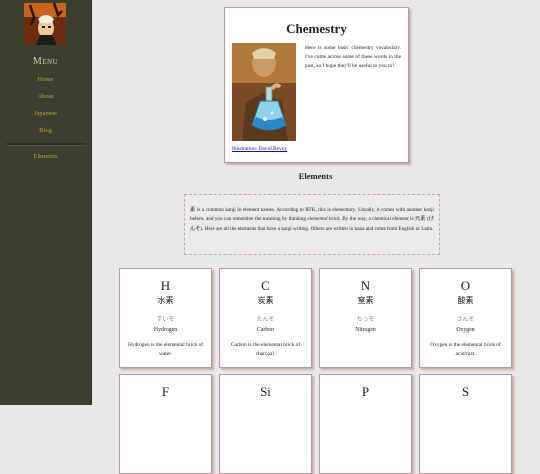 The width and height of the screenshot is (540, 474). I want to click on nav-divider, so click(46, 144).